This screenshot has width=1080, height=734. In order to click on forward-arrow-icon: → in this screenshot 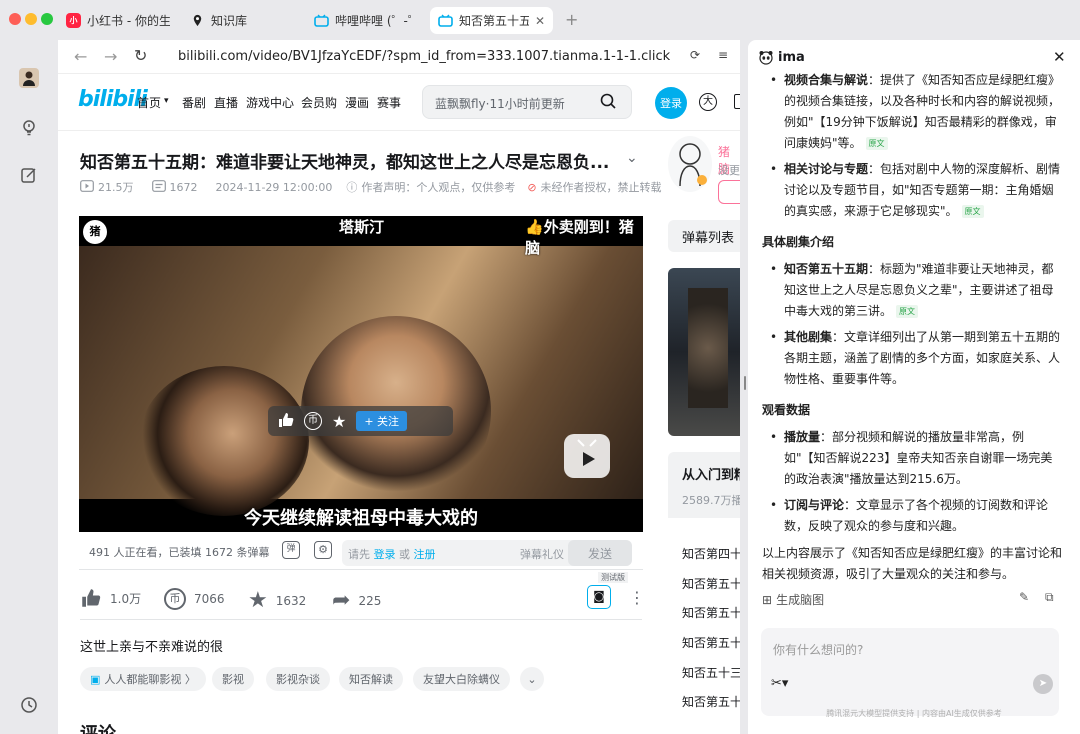, I will do `click(110, 56)`.